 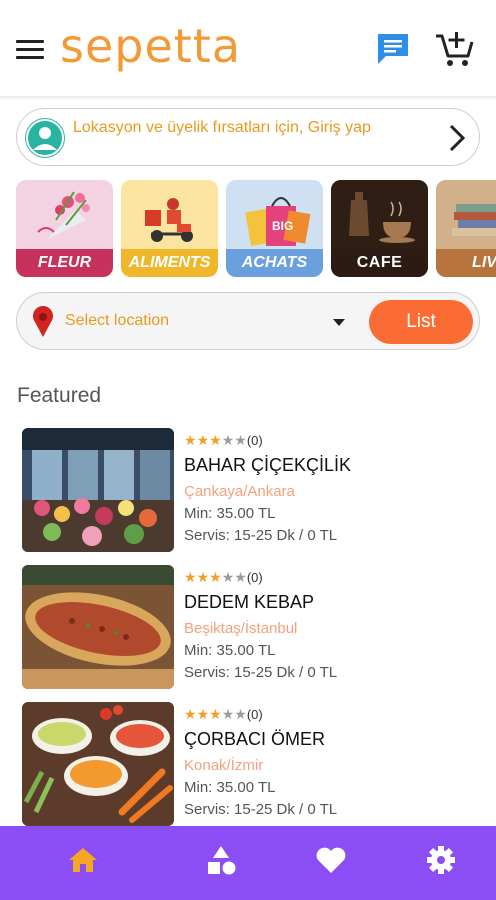 What do you see at coordinates (331, 860) in the screenshot?
I see `heart-icon` at bounding box center [331, 860].